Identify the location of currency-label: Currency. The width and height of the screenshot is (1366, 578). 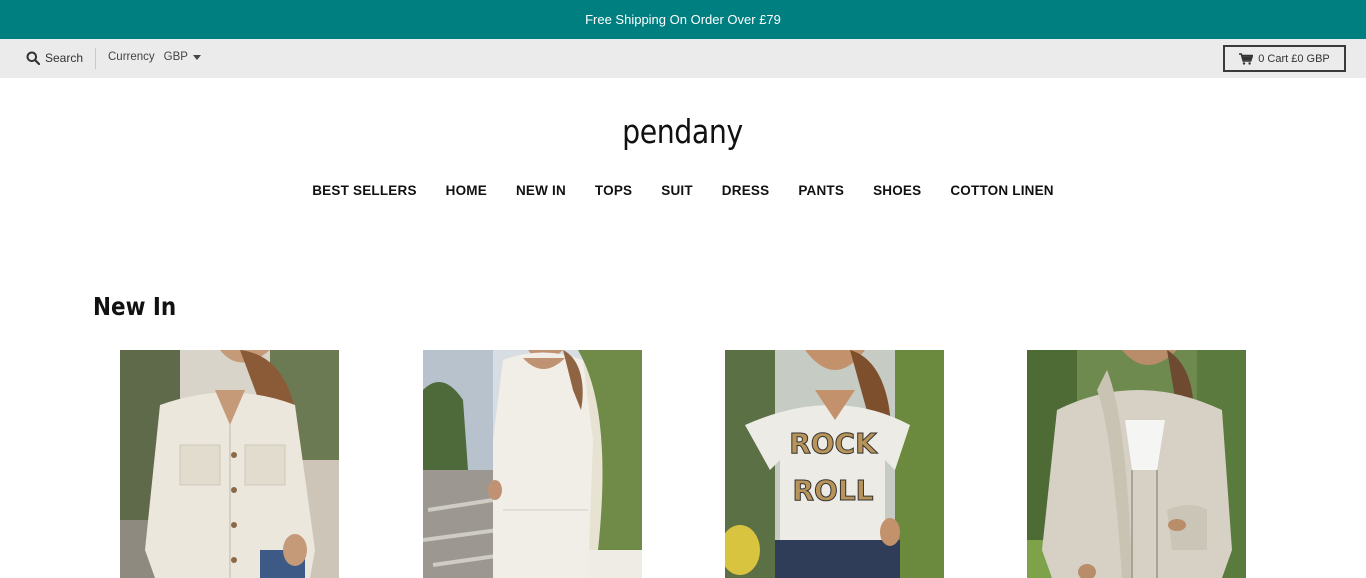
(131, 57).